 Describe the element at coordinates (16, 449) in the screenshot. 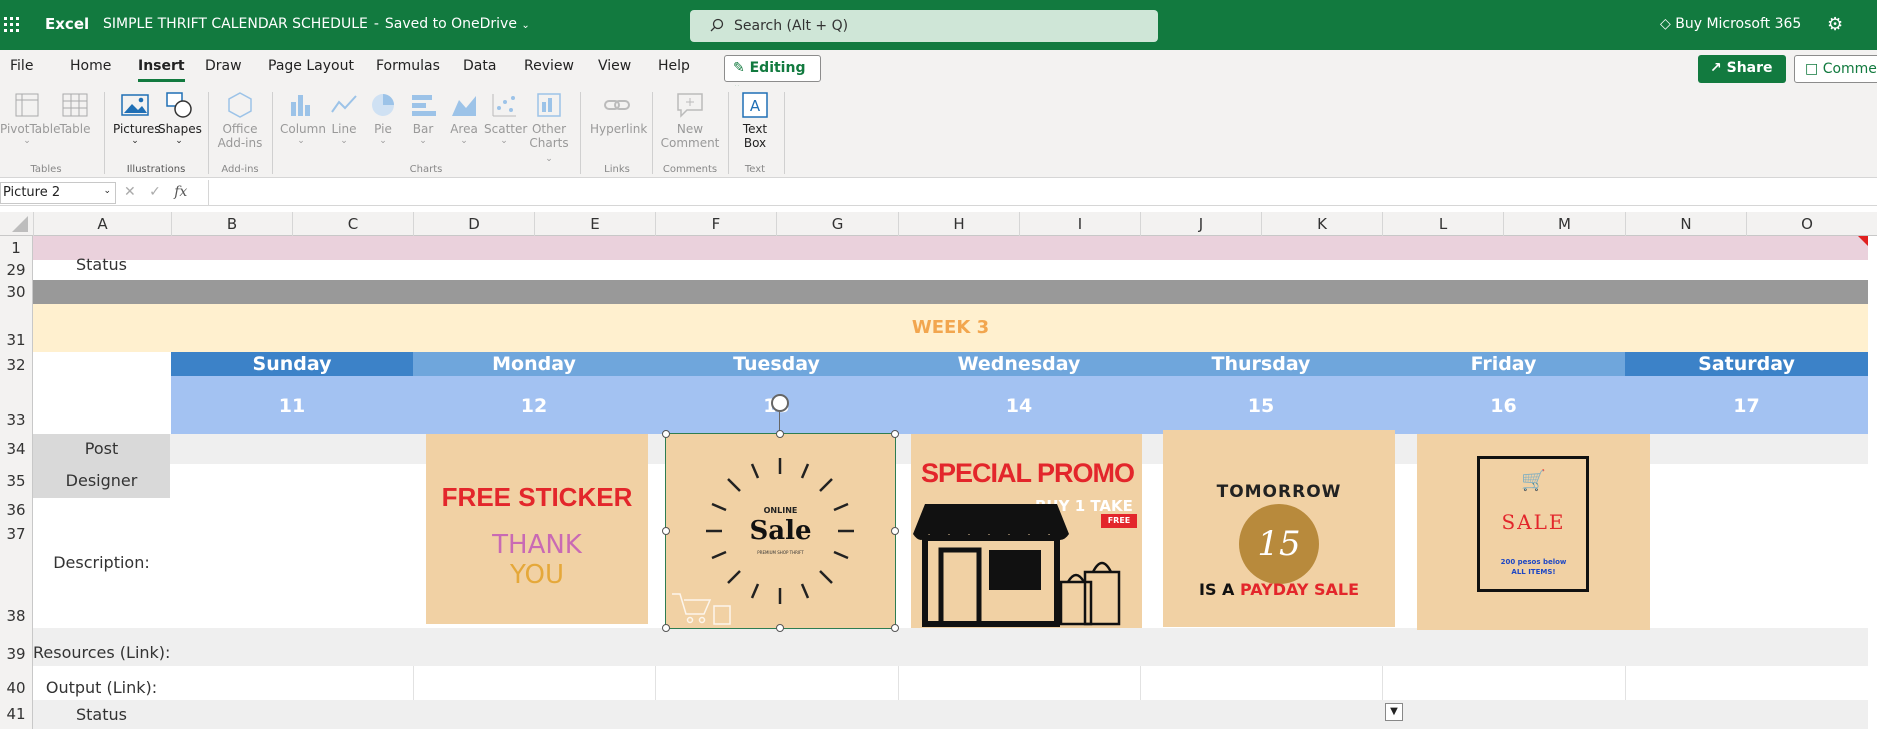

I see `row-header: 34` at that location.